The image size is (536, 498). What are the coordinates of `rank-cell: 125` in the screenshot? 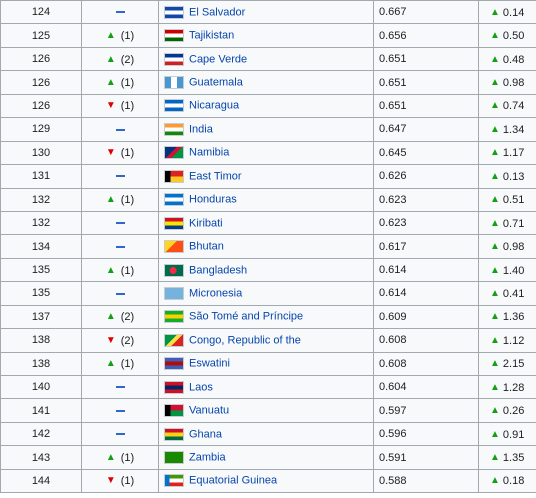 It's located at (41, 35).